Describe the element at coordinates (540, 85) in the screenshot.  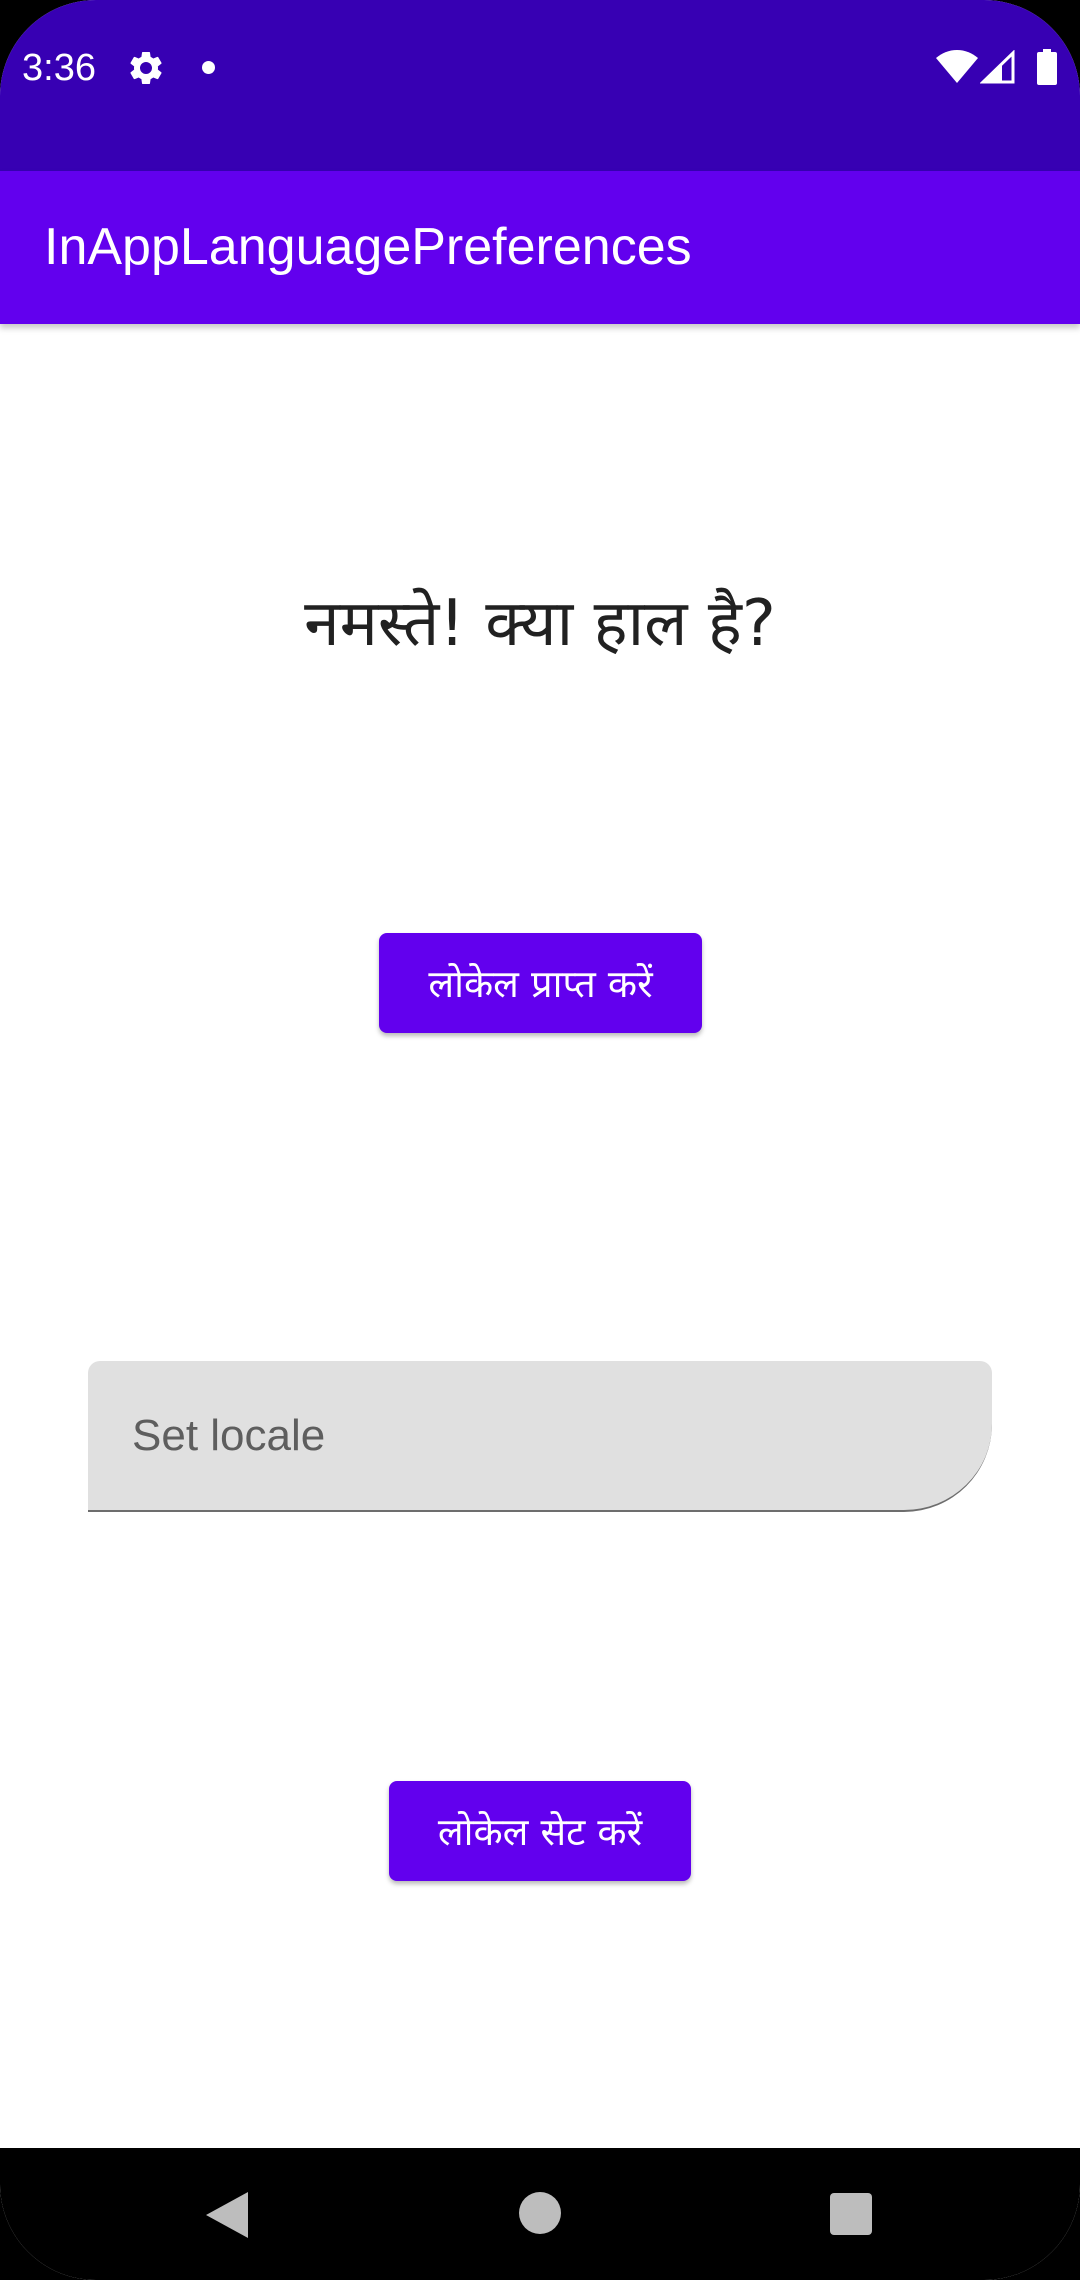
I see `status-bar: 3:36` at that location.